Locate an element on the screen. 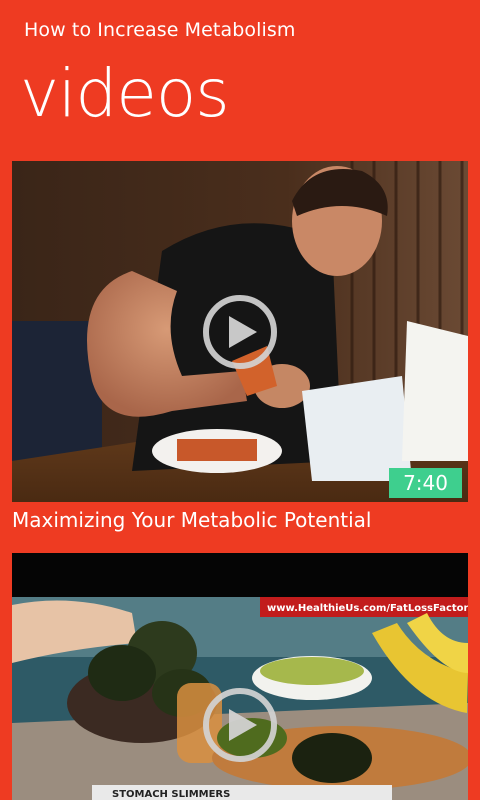 The width and height of the screenshot is (480, 800). video-title: Maximizing Your Metabolic Potential is located at coordinates (240, 520).